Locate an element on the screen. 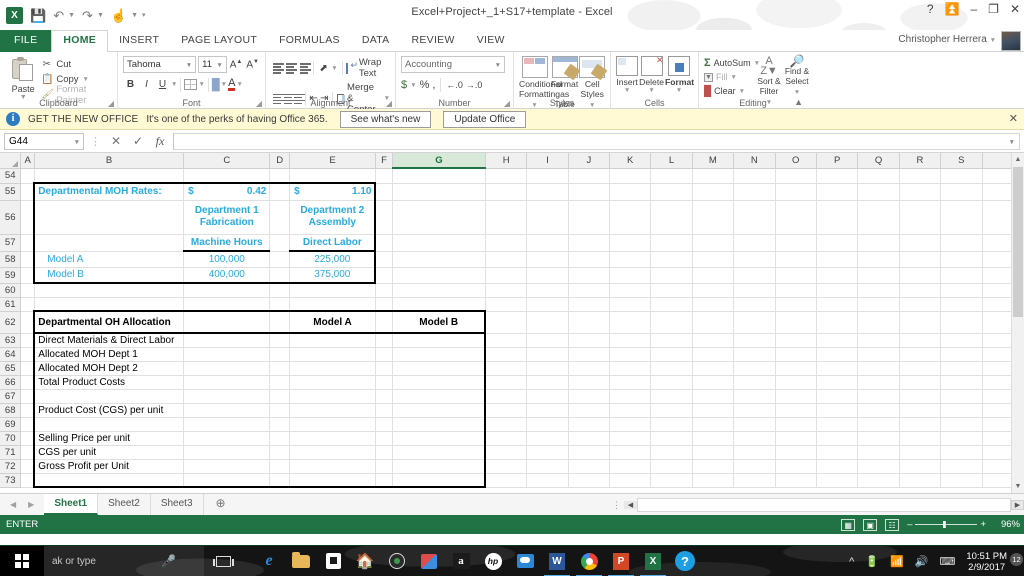  cell-C68 is located at coordinates (227, 410).